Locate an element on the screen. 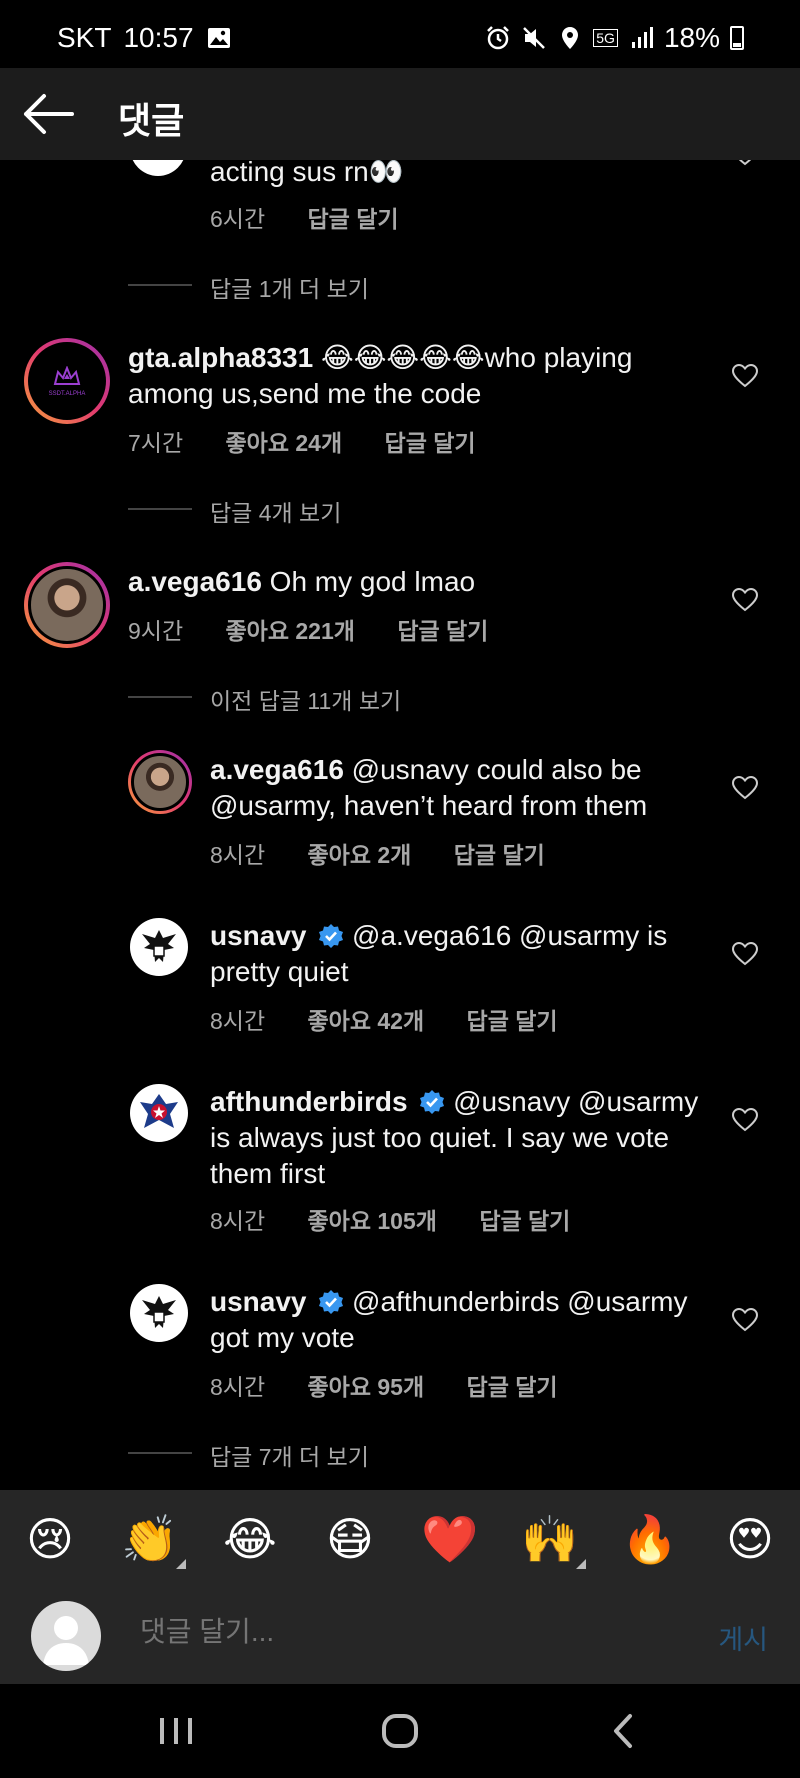 The width and height of the screenshot is (800, 1778). reply-text-continued: is always just too quiet. I say we vote is located at coordinates (440, 1137).